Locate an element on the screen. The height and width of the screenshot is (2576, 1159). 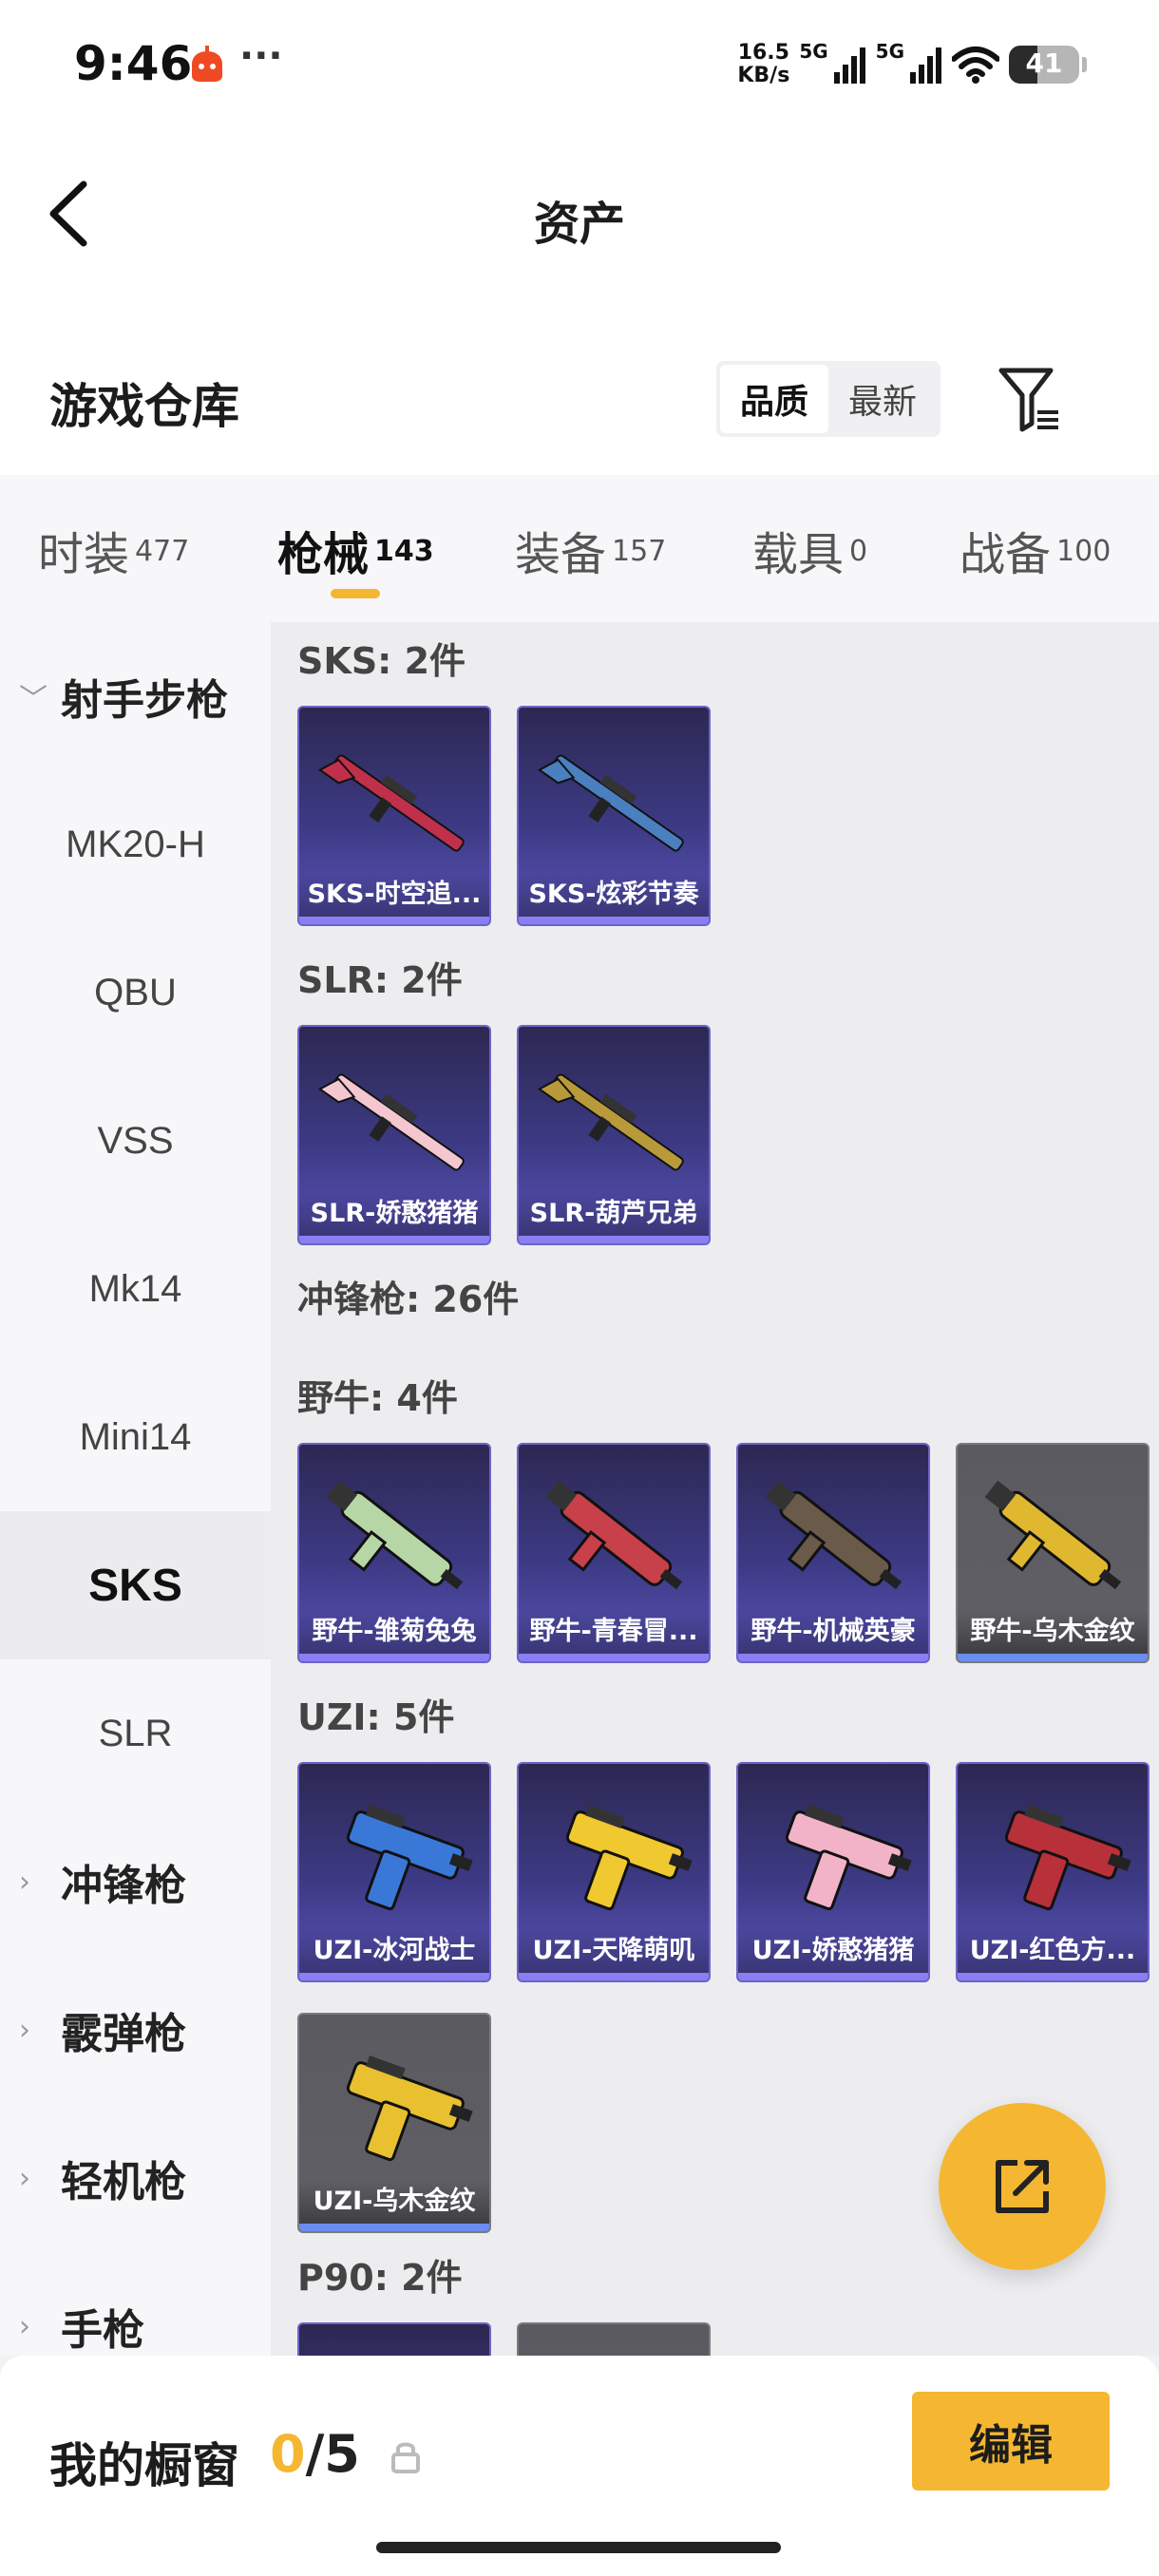
item-card-label: UZI-乌木金纹 is located at coordinates (394, 2202).